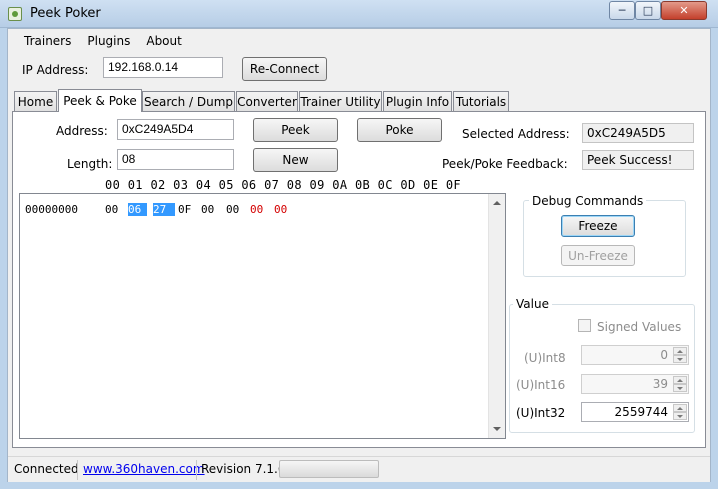 The height and width of the screenshot is (489, 718). What do you see at coordinates (284, 69) in the screenshot?
I see `reconnect-button: Re-Connect` at bounding box center [284, 69].